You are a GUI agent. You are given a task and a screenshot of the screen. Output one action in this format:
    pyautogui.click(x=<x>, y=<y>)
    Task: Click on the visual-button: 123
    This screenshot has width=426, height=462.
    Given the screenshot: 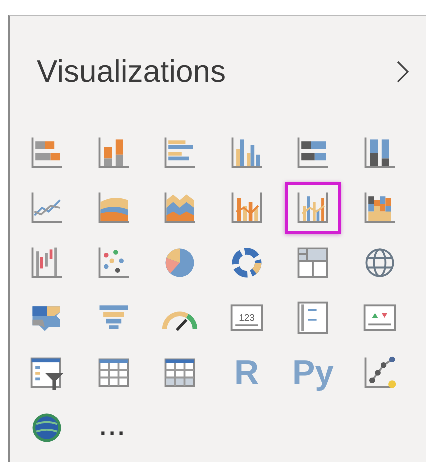 What is the action you would take?
    pyautogui.click(x=246, y=318)
    